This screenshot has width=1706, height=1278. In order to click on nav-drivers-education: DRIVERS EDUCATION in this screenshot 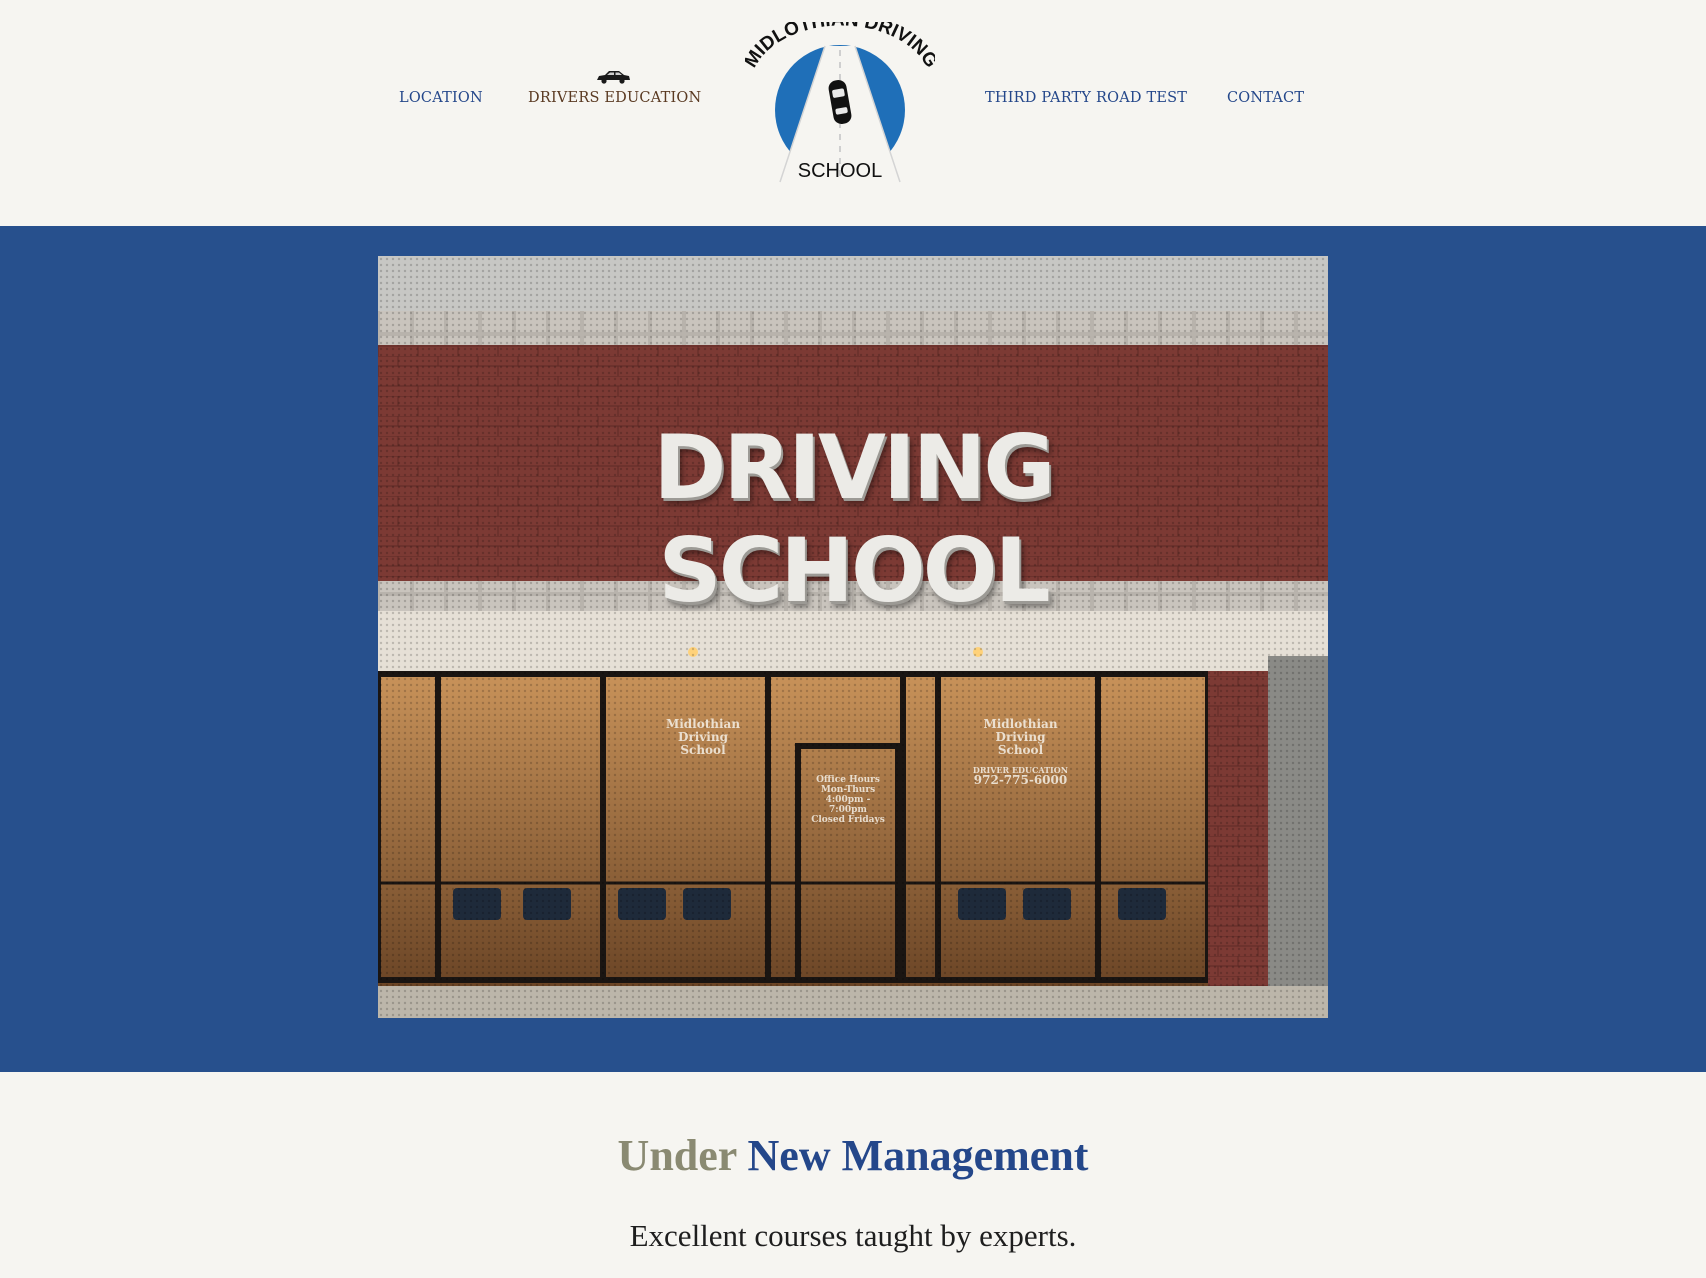, I will do `click(614, 98)`.